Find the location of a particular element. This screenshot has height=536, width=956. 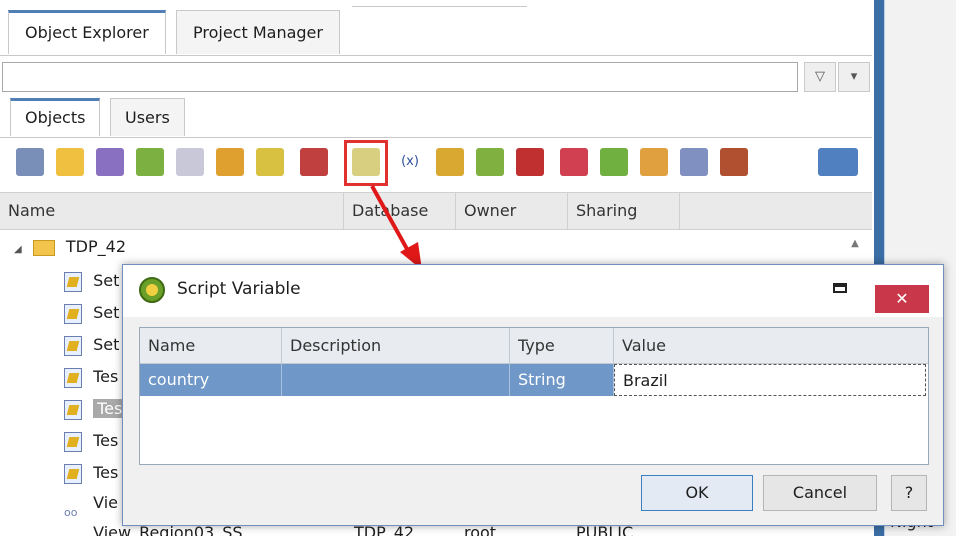

users-delete-icon is located at coordinates (30, 162).